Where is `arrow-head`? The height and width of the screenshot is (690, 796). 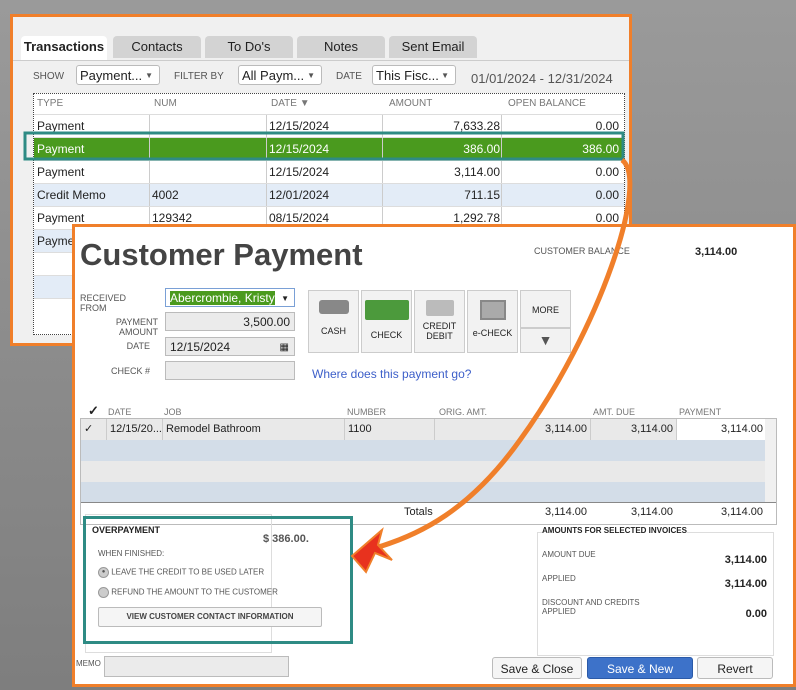 arrow-head is located at coordinates (371, 550).